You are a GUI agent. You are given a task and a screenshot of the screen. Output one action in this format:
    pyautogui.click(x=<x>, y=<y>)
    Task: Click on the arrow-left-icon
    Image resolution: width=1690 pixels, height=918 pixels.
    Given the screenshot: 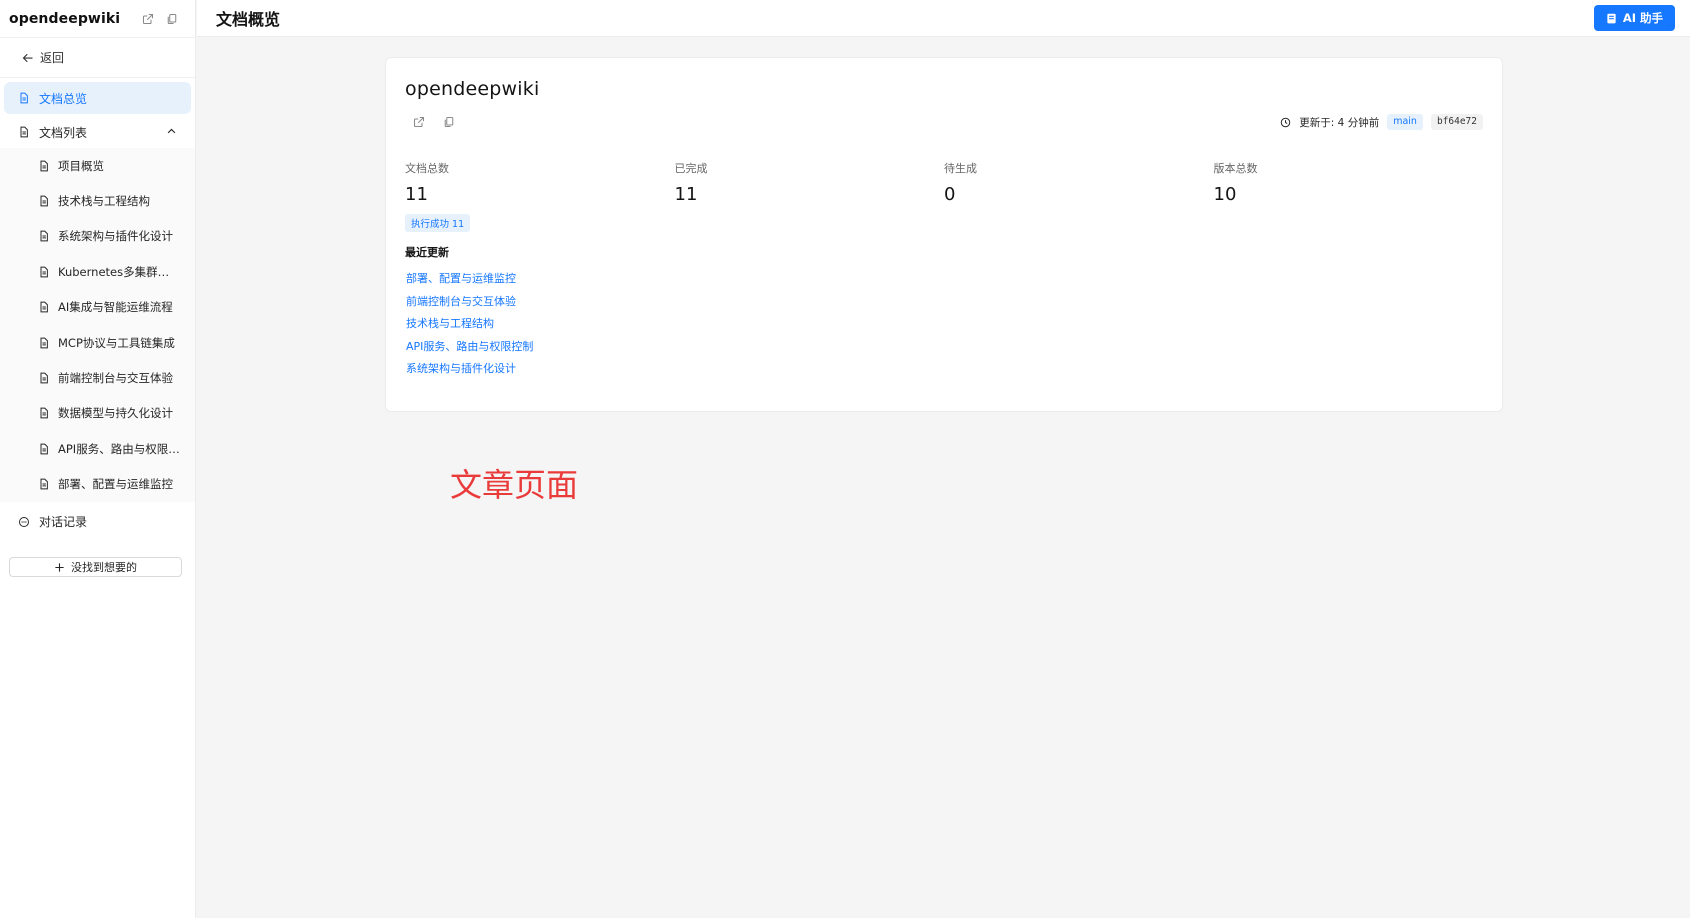 What is the action you would take?
    pyautogui.click(x=27, y=57)
    